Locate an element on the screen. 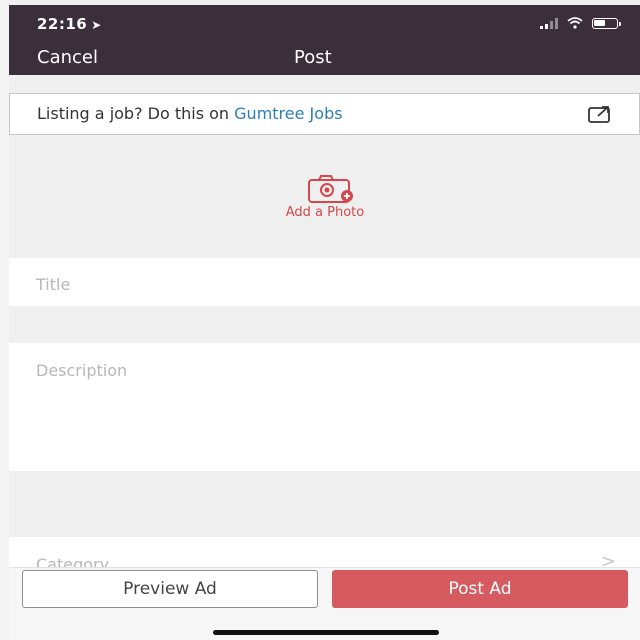  gumtree-jobs-link: Gumtree Jobs is located at coordinates (288, 113).